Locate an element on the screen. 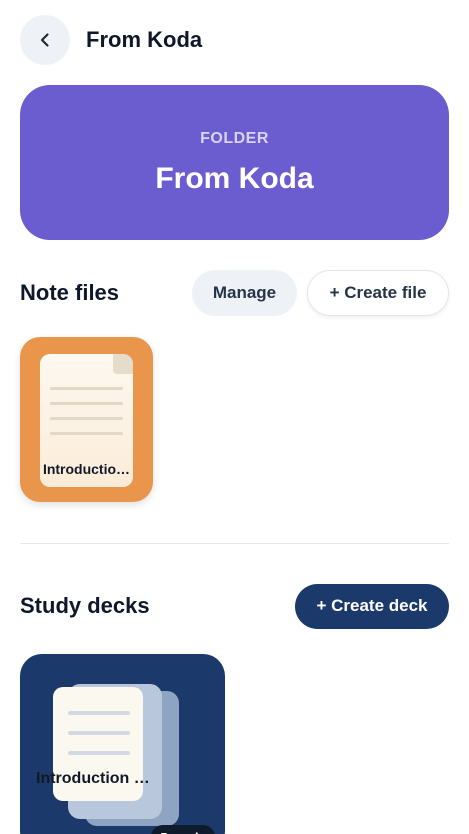  note-files-header: Note files Manage + Create file is located at coordinates (234, 293).